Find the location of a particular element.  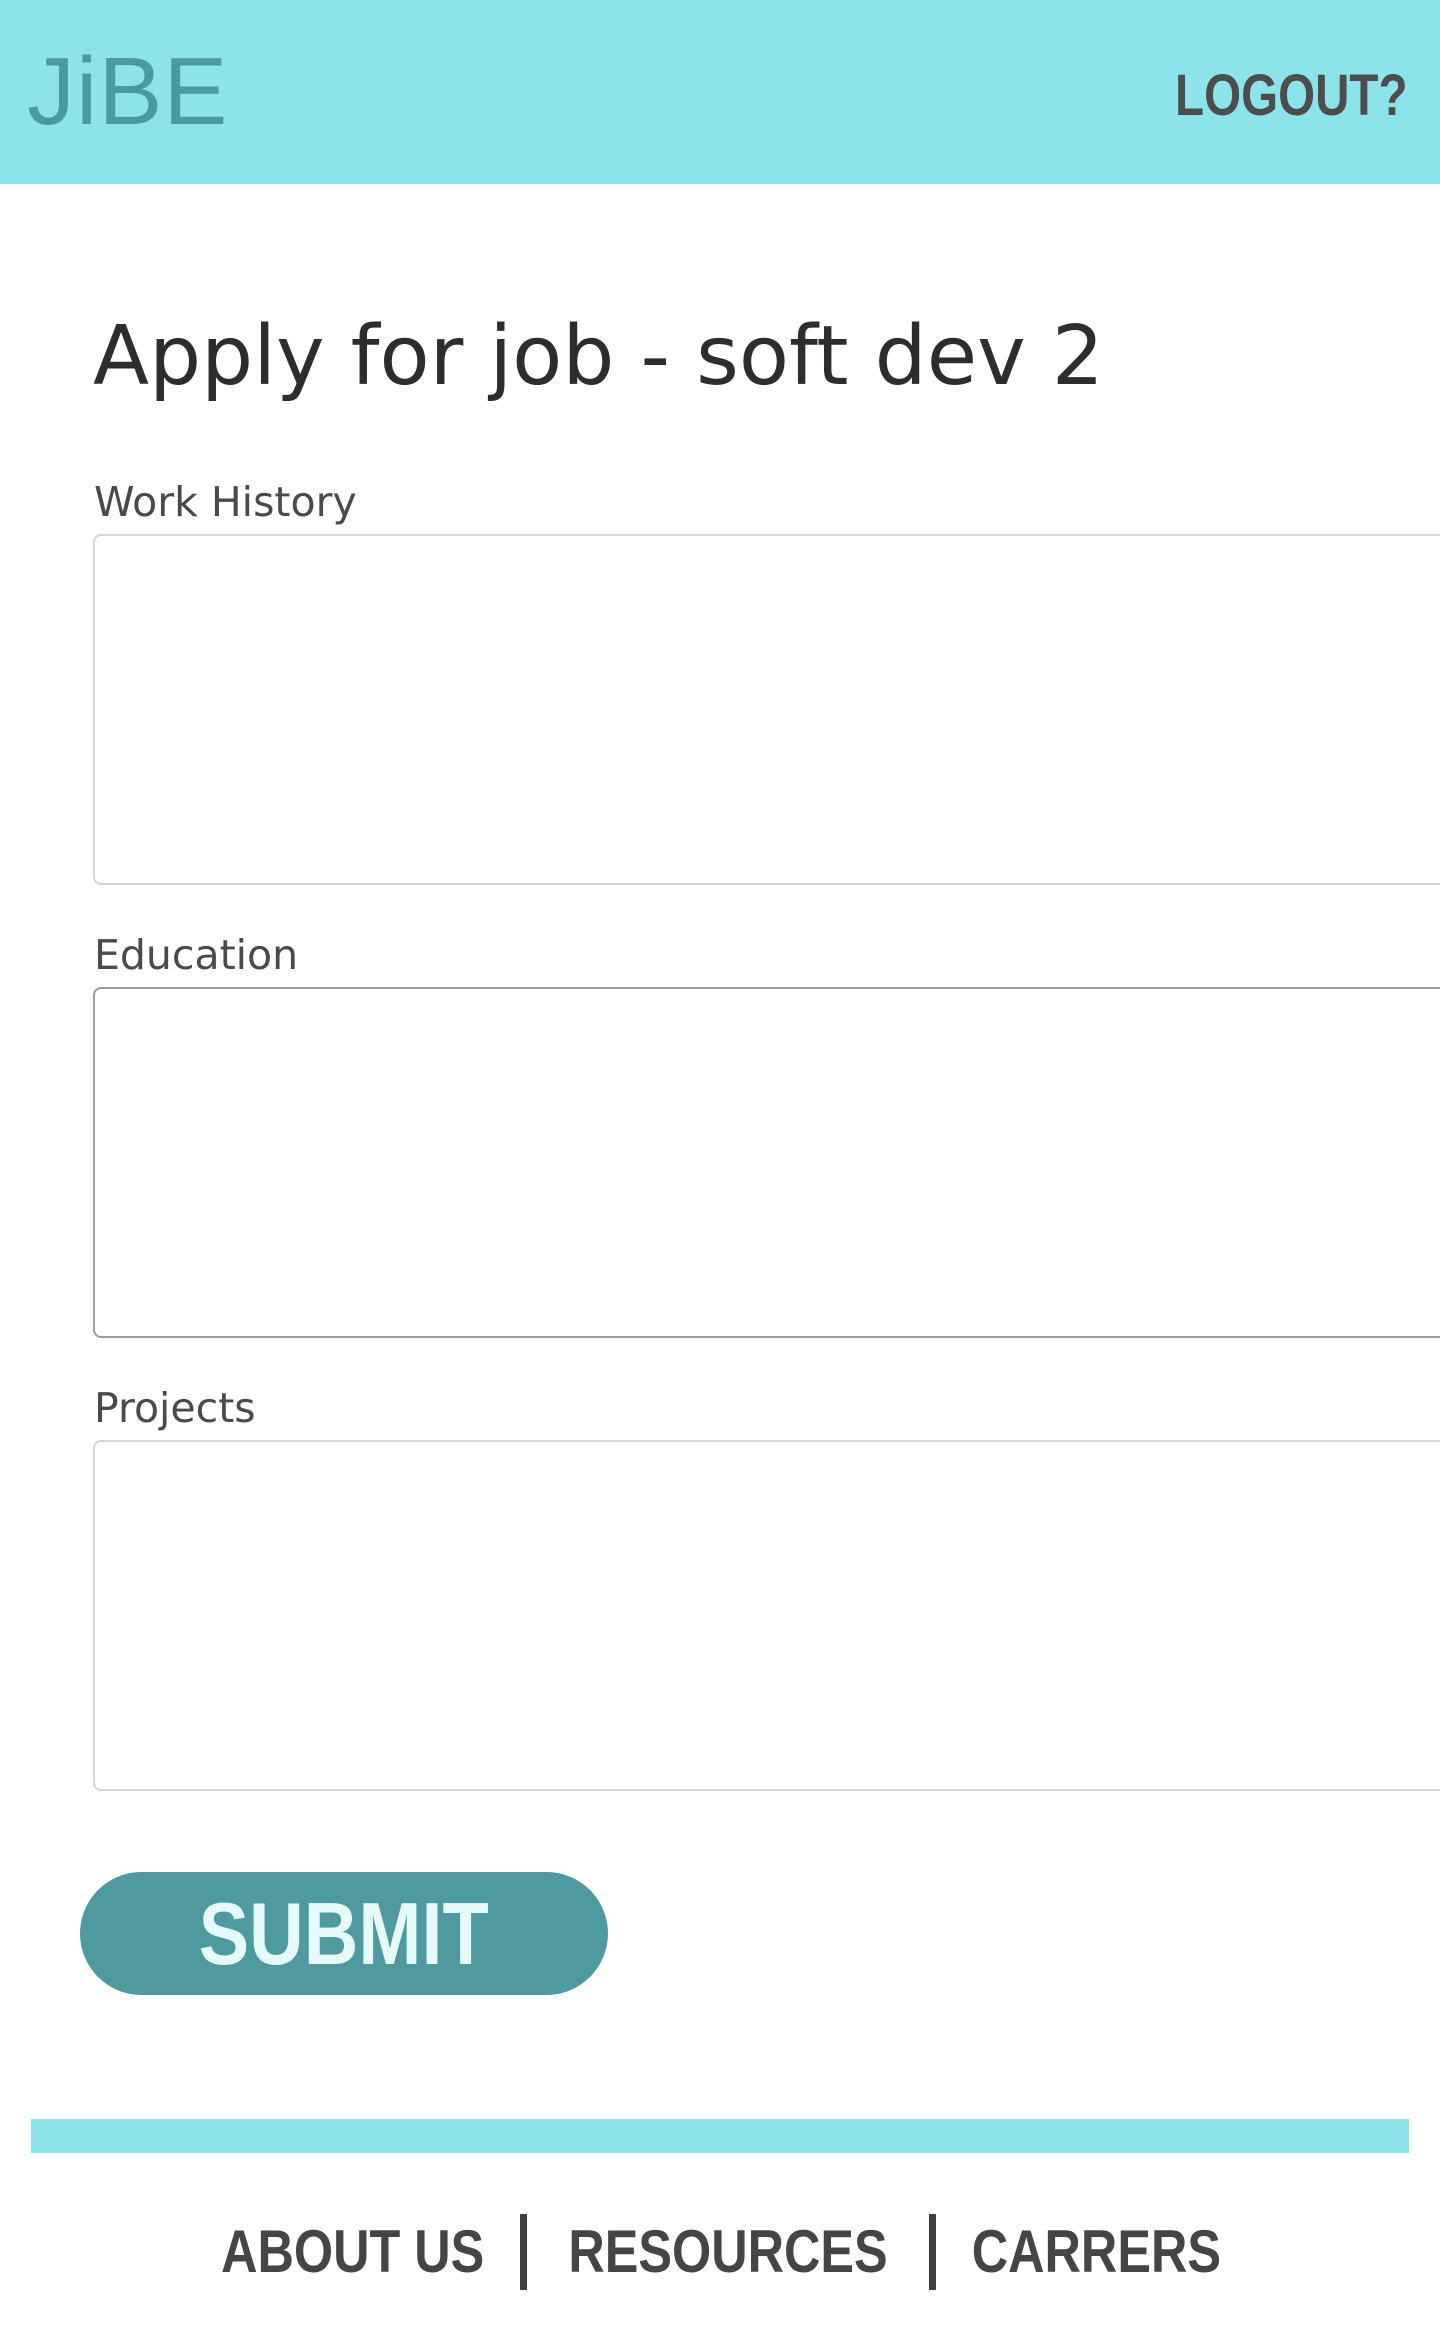

submit-button: SUBMIT is located at coordinates (344, 1933).